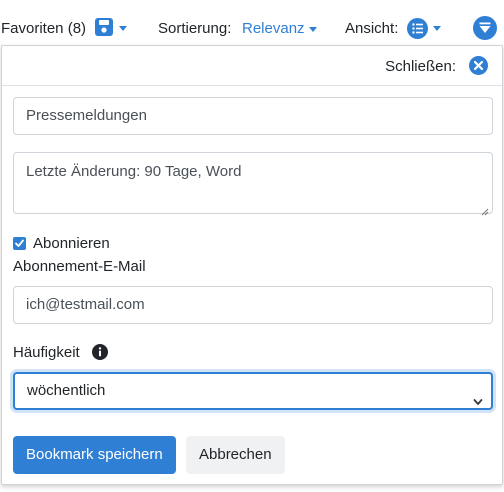  What do you see at coordinates (417, 28) in the screenshot?
I see `list-view-icon` at bounding box center [417, 28].